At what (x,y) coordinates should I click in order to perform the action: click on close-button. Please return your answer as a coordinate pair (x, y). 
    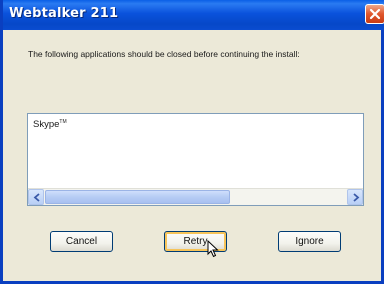
    Looking at the image, I should click on (374, 14).